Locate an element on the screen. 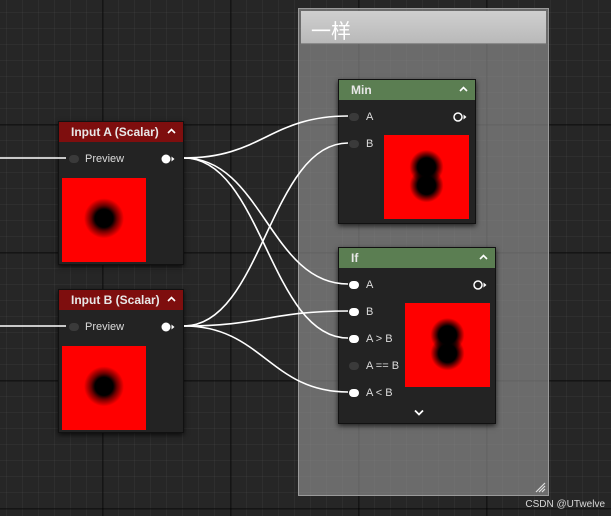 The height and width of the screenshot is (516, 611). watermark: CSDN @UTwelve is located at coordinates (565, 504).